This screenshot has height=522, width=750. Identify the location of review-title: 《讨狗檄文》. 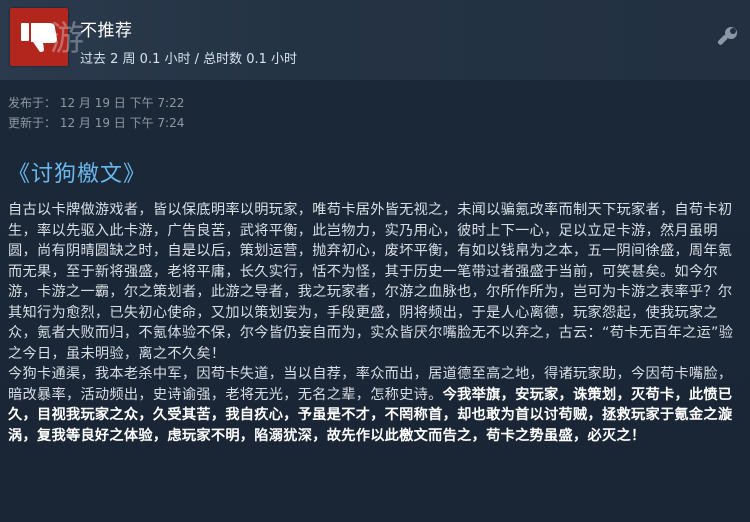
(77, 174).